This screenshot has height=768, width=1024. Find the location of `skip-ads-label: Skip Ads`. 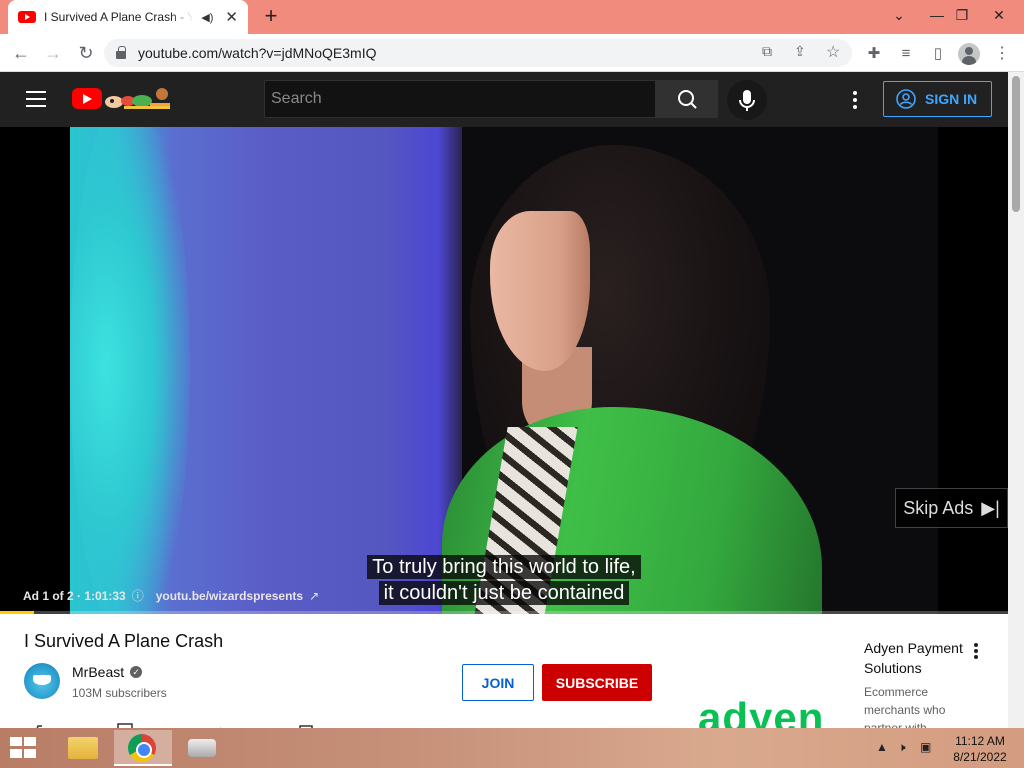

skip-ads-label: Skip Ads is located at coordinates (938, 507).